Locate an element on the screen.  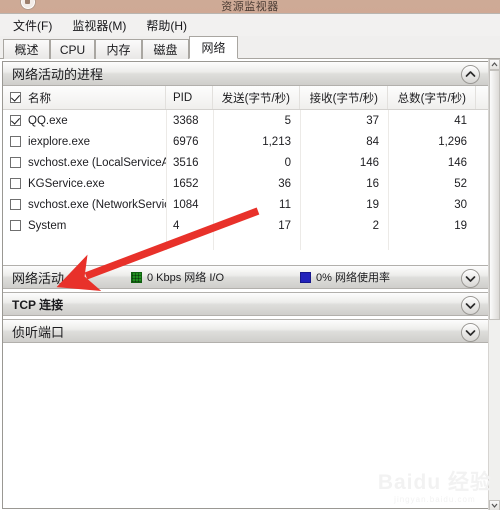
column-header-name: 名称 is located at coordinates (84, 97).